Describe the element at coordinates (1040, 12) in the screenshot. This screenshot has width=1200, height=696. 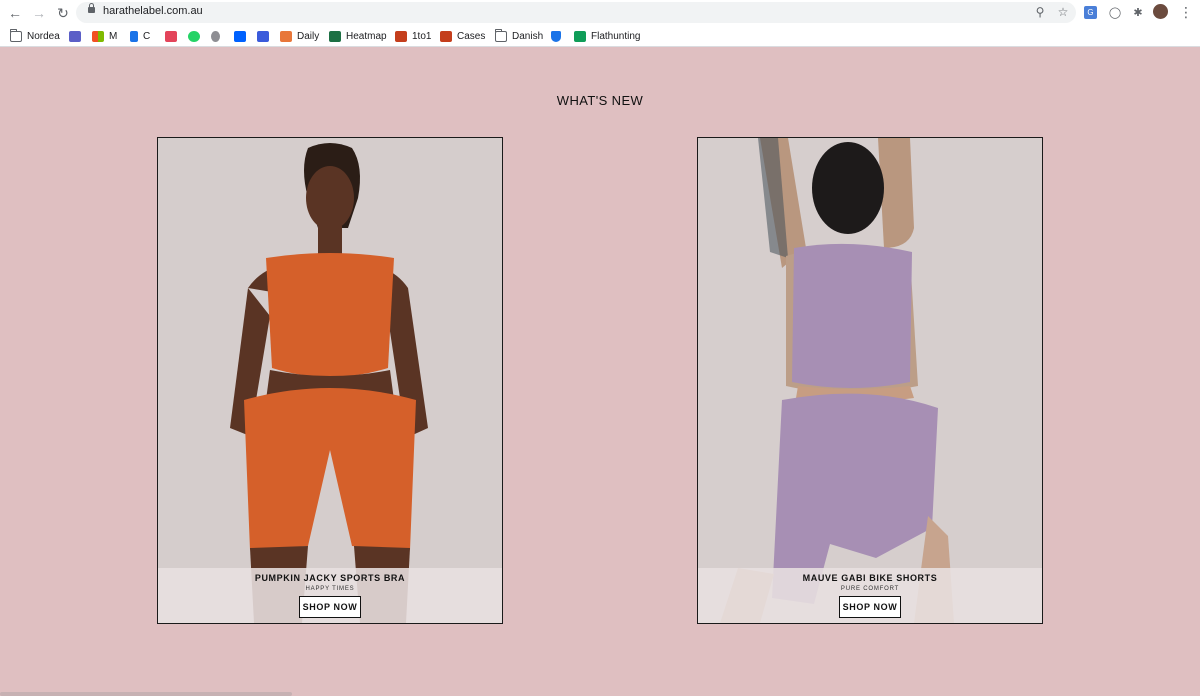
I see `zoom-icon: ⚲` at that location.